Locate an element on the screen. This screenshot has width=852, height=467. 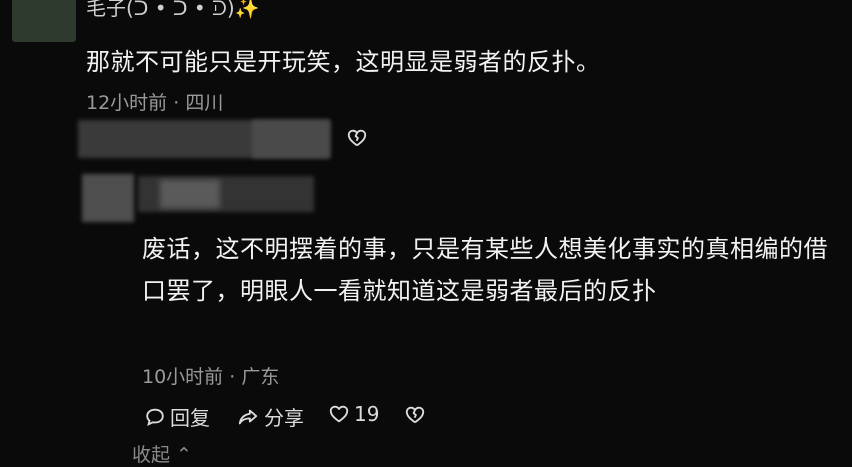
share-button: 分享 is located at coordinates (270, 416).